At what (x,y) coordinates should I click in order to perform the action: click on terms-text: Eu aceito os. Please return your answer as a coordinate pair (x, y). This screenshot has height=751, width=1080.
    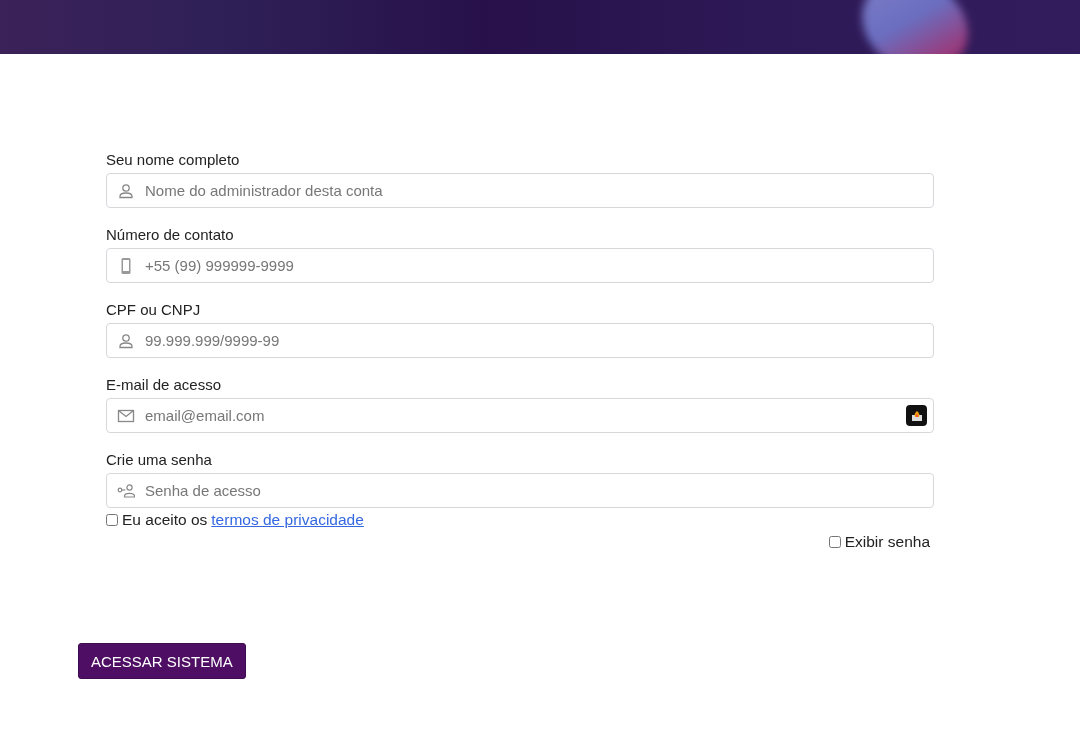
    Looking at the image, I should click on (165, 520).